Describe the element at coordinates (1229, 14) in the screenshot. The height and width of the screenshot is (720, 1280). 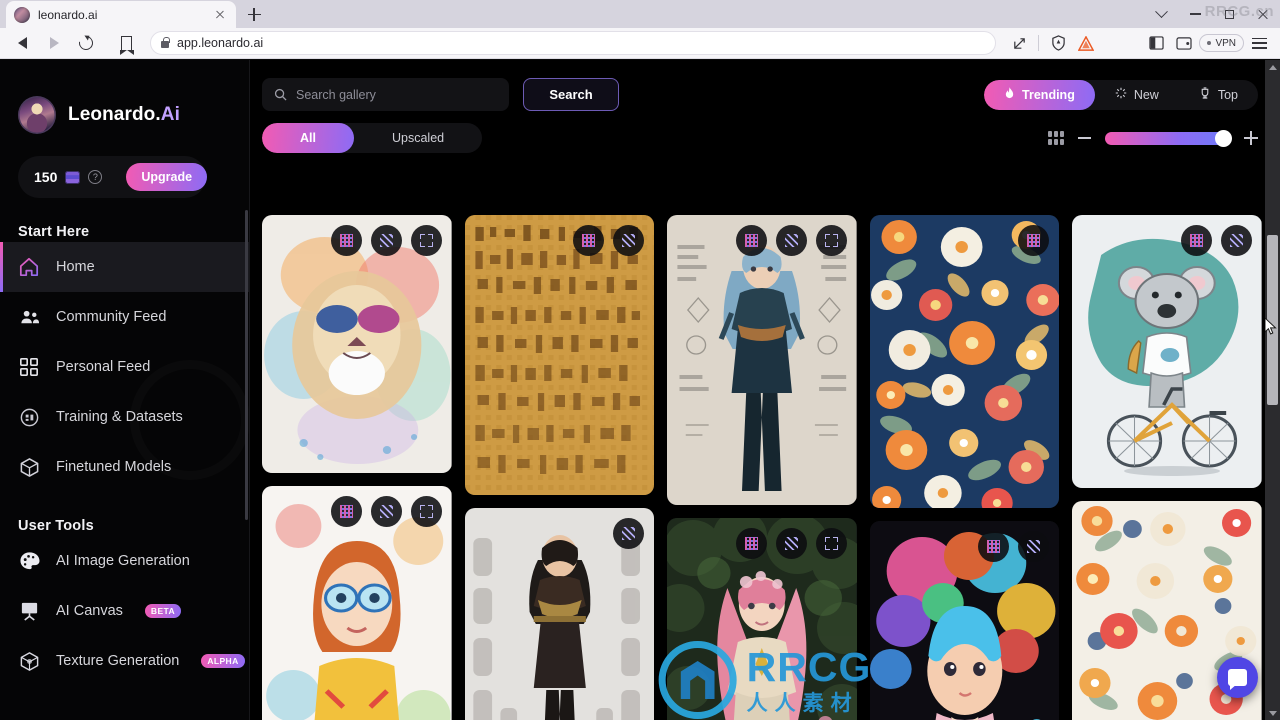
I see `maximize-icon` at that location.